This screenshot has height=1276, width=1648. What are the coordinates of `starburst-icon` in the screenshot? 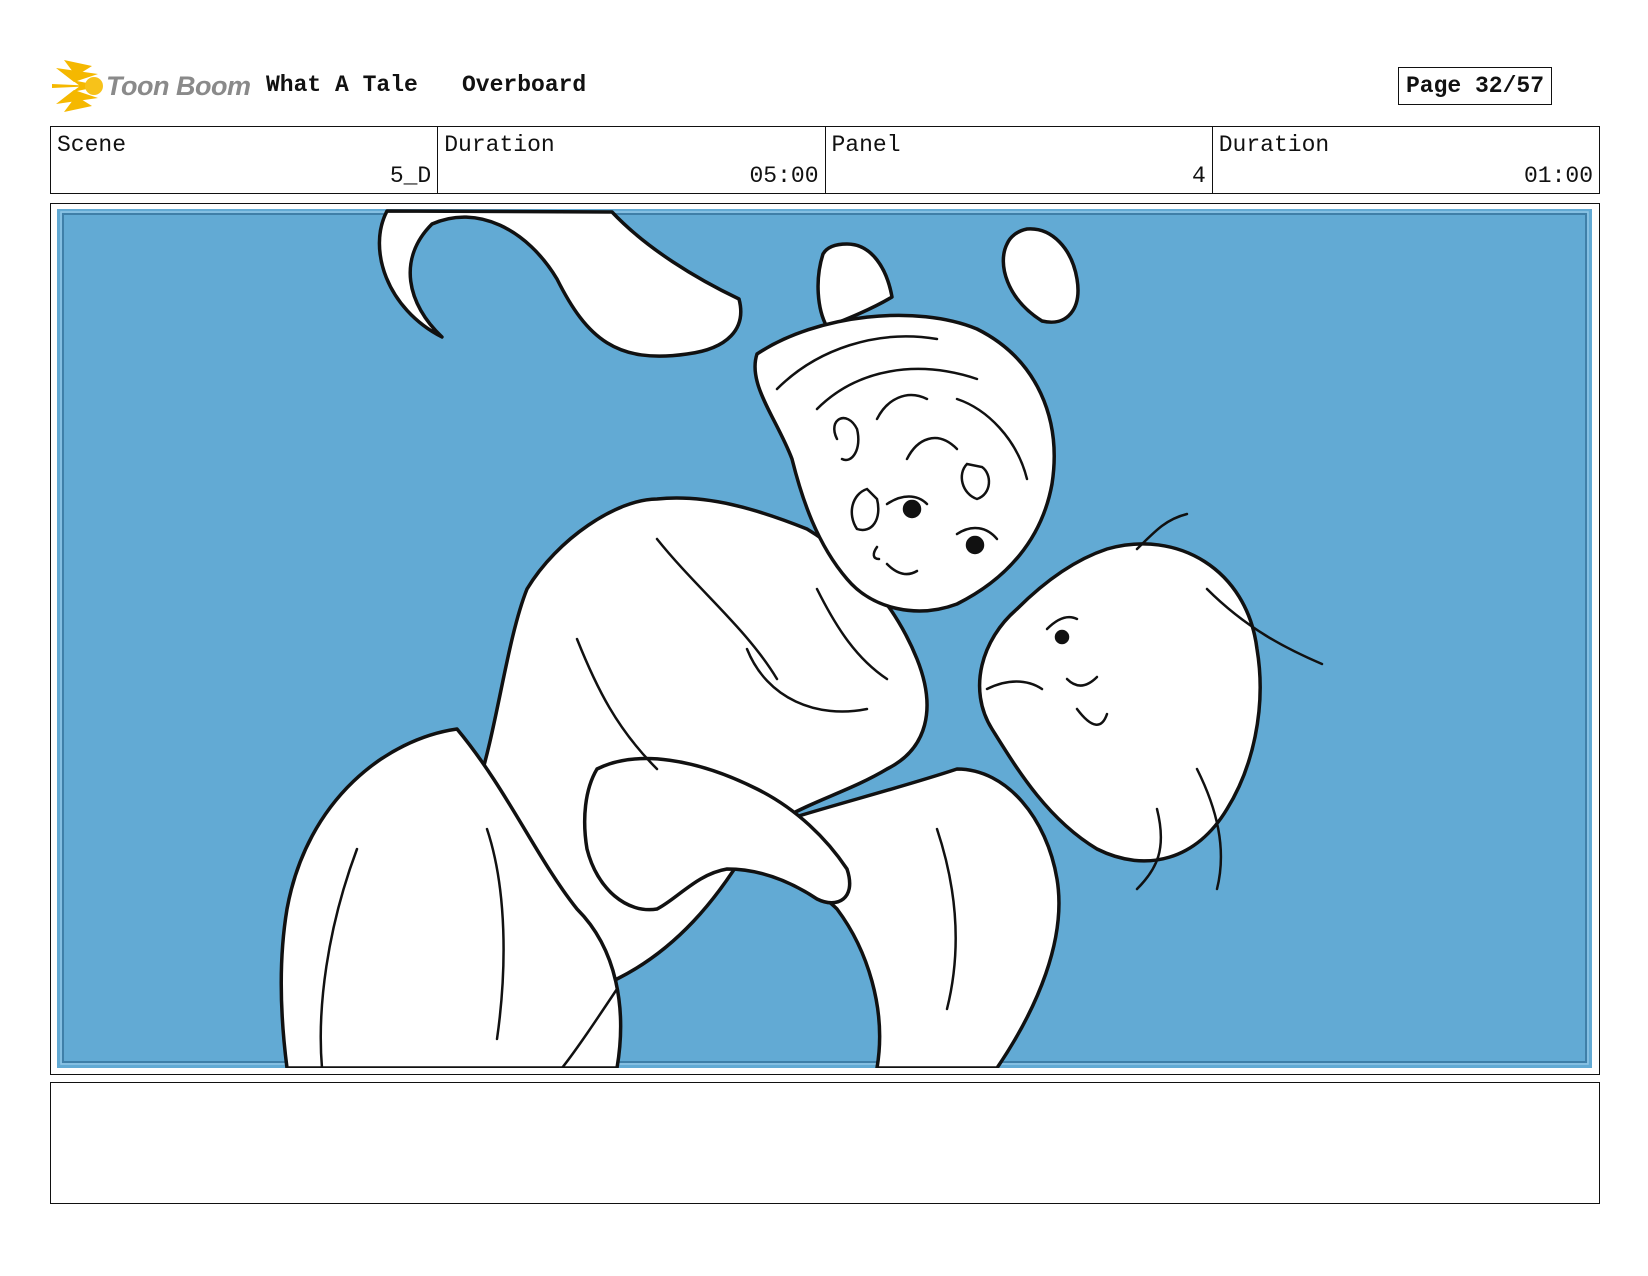 It's located at (77, 86).